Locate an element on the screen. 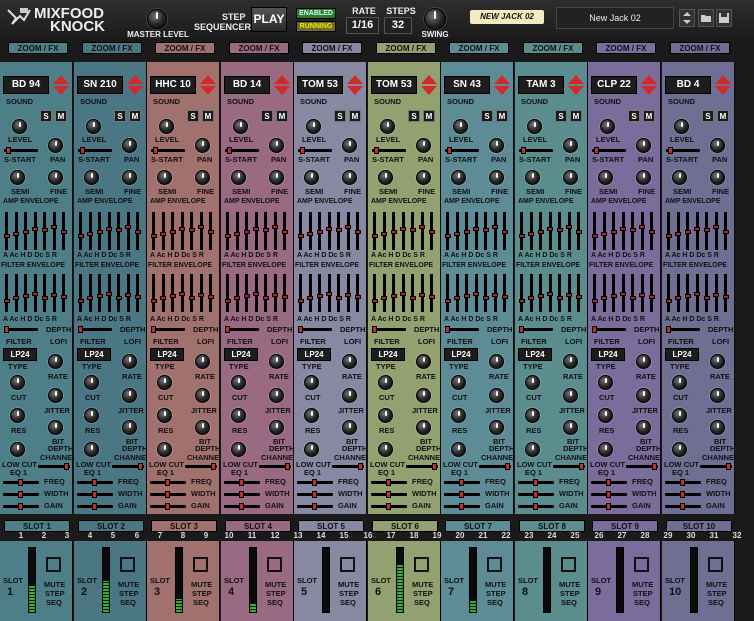  master-level-knob is located at coordinates (157, 19).